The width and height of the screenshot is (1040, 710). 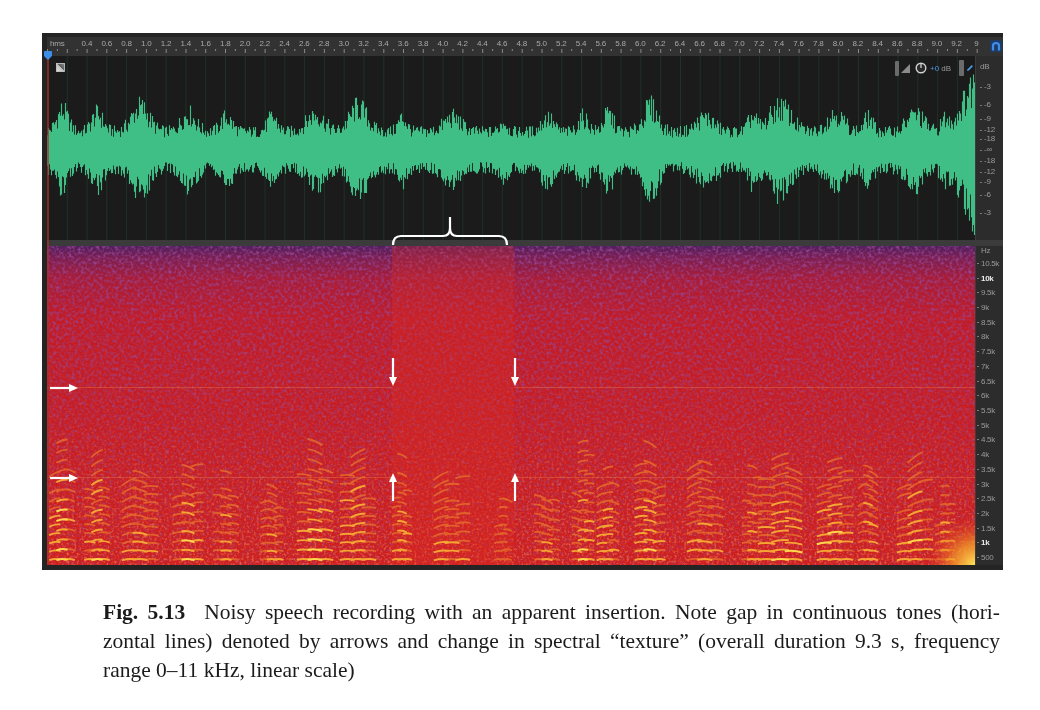 What do you see at coordinates (983, 484) in the screenshot?
I see `frequency-scale-label: 3k` at bounding box center [983, 484].